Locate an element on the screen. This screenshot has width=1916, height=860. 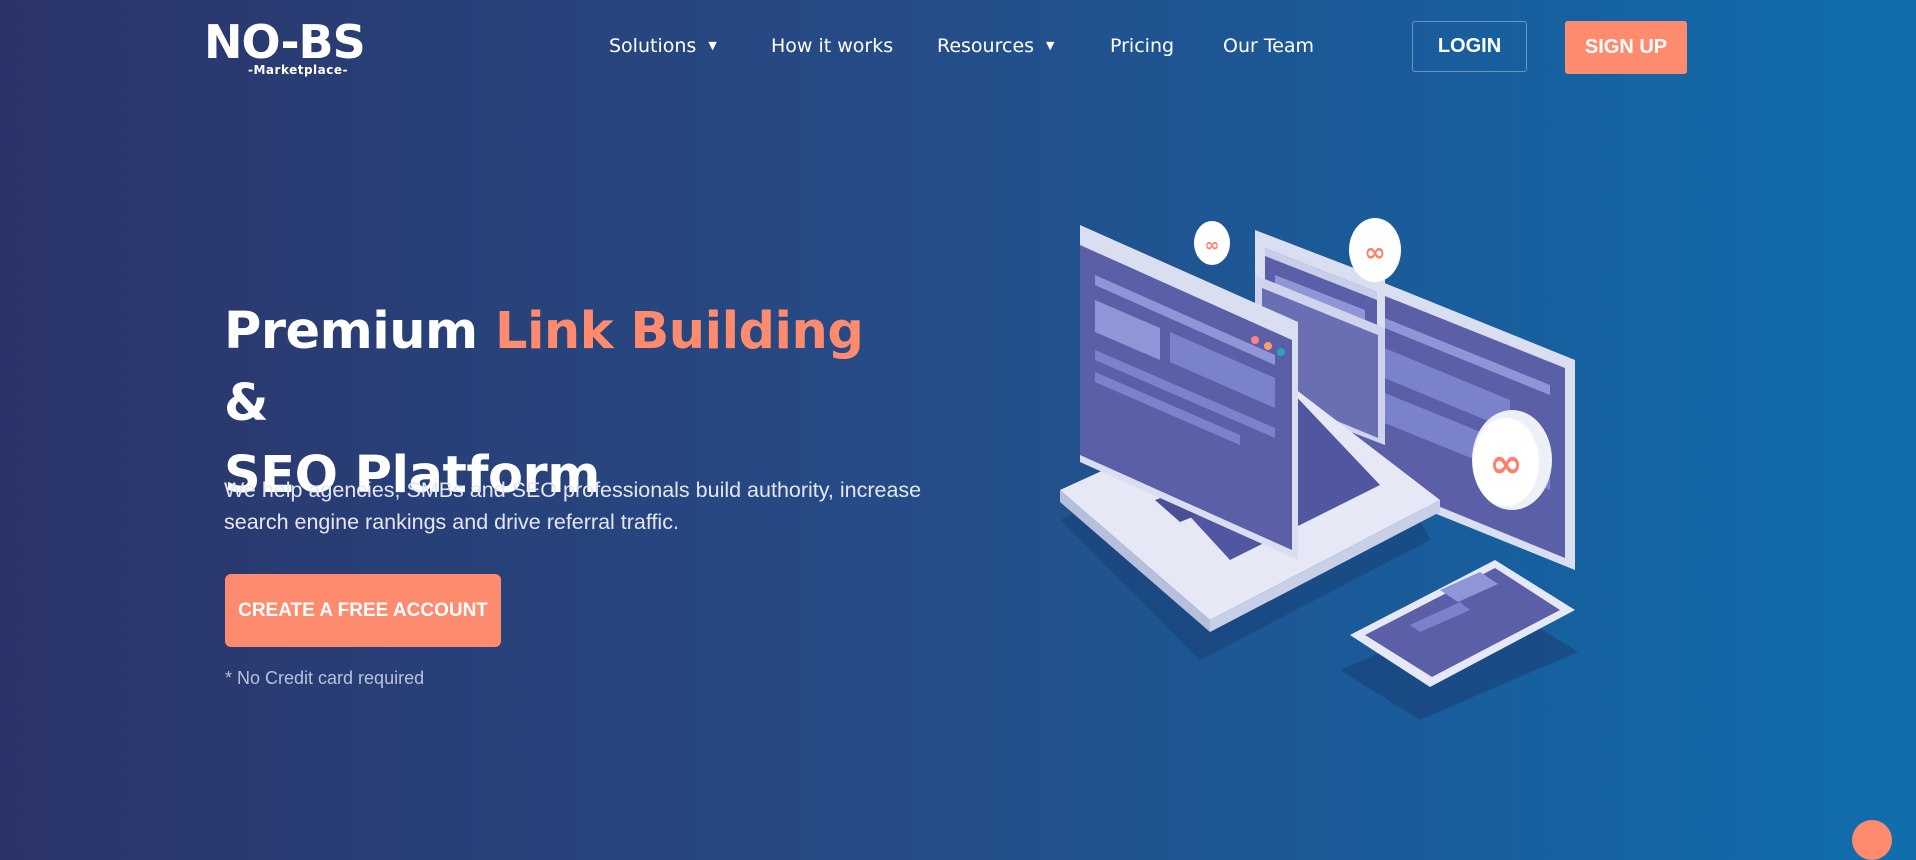
nav-item-pricing: Pricing is located at coordinates (1142, 46).